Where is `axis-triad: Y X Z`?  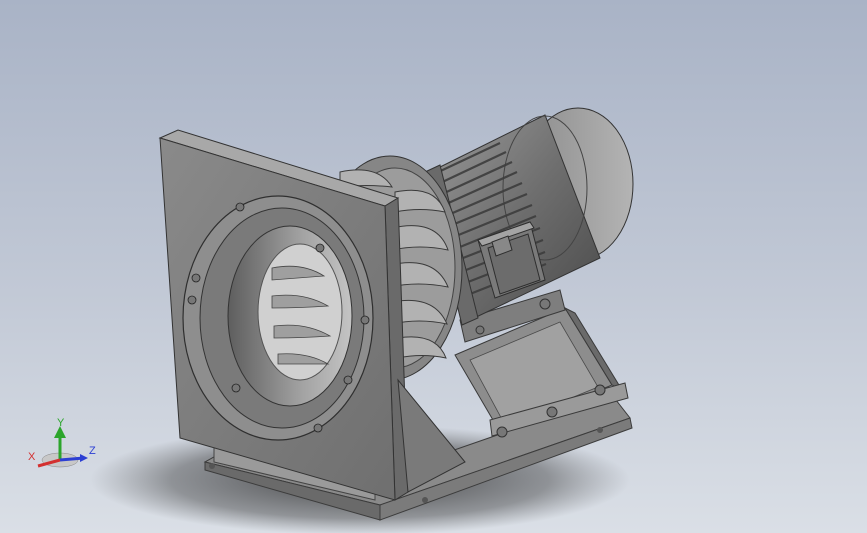 axis-triad: Y X Z is located at coordinates (62, 442).